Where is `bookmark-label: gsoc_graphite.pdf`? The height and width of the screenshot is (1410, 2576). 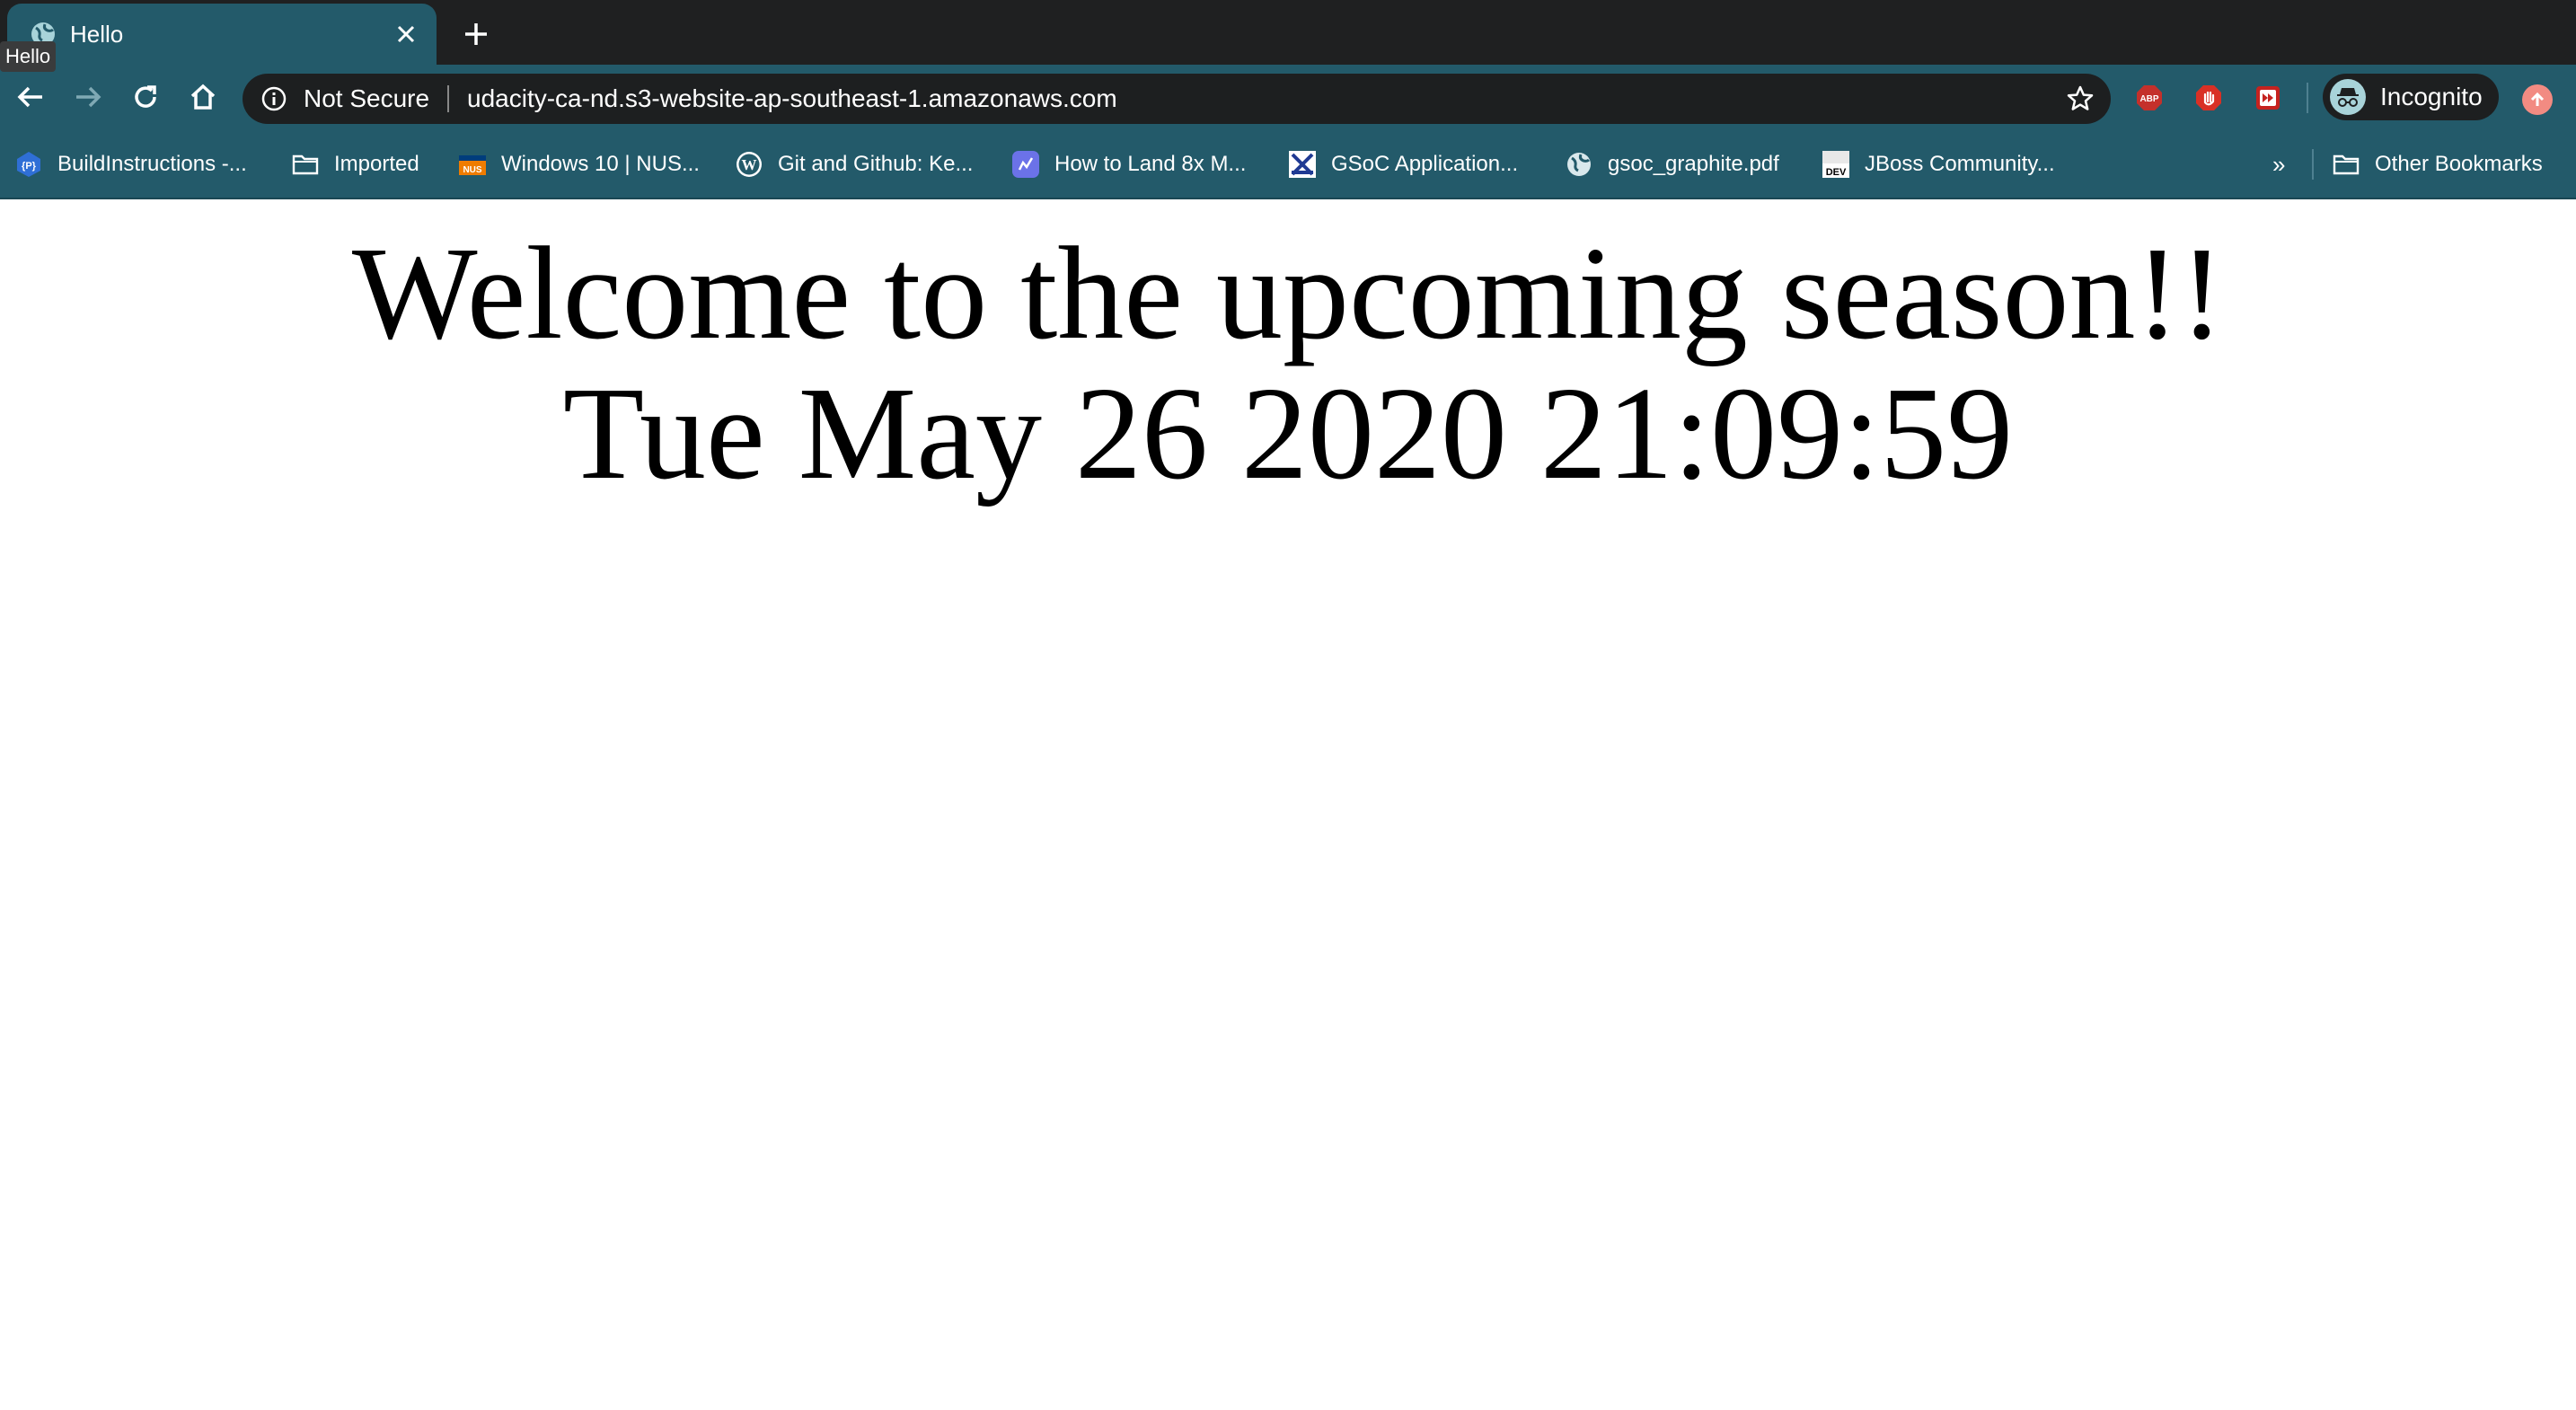
bookmark-label: gsoc_graphite.pdf is located at coordinates (1693, 164).